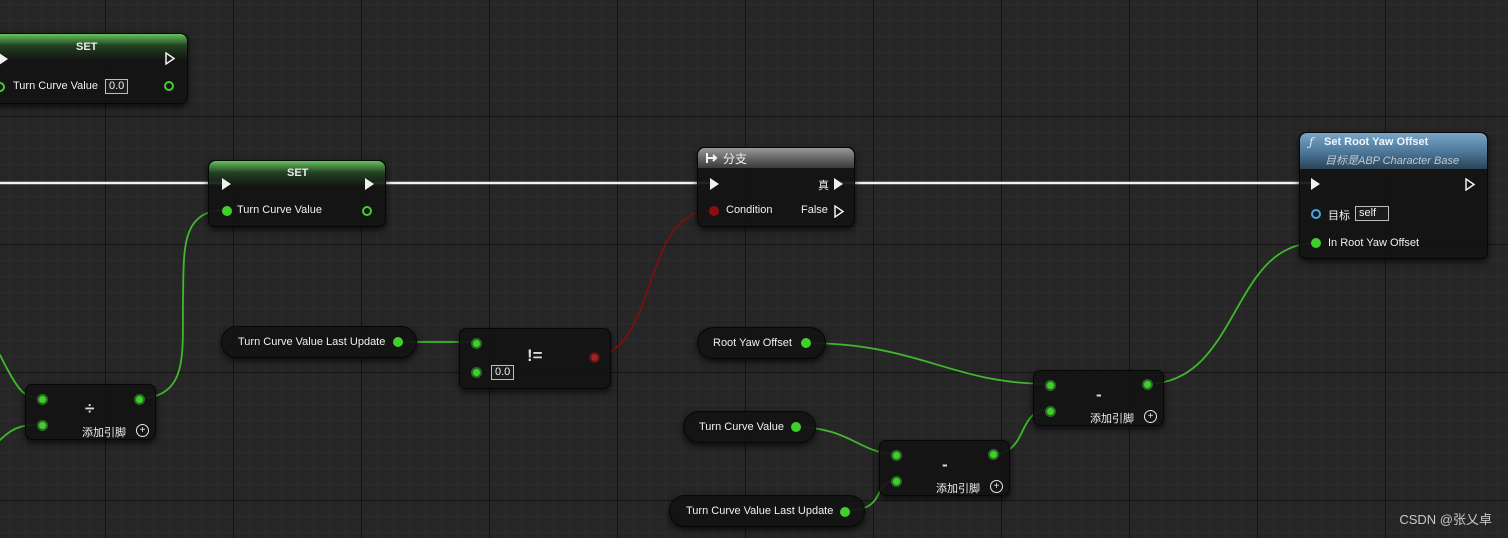  Describe the element at coordinates (823, 186) in the screenshot. I see `true-label: 真` at that location.